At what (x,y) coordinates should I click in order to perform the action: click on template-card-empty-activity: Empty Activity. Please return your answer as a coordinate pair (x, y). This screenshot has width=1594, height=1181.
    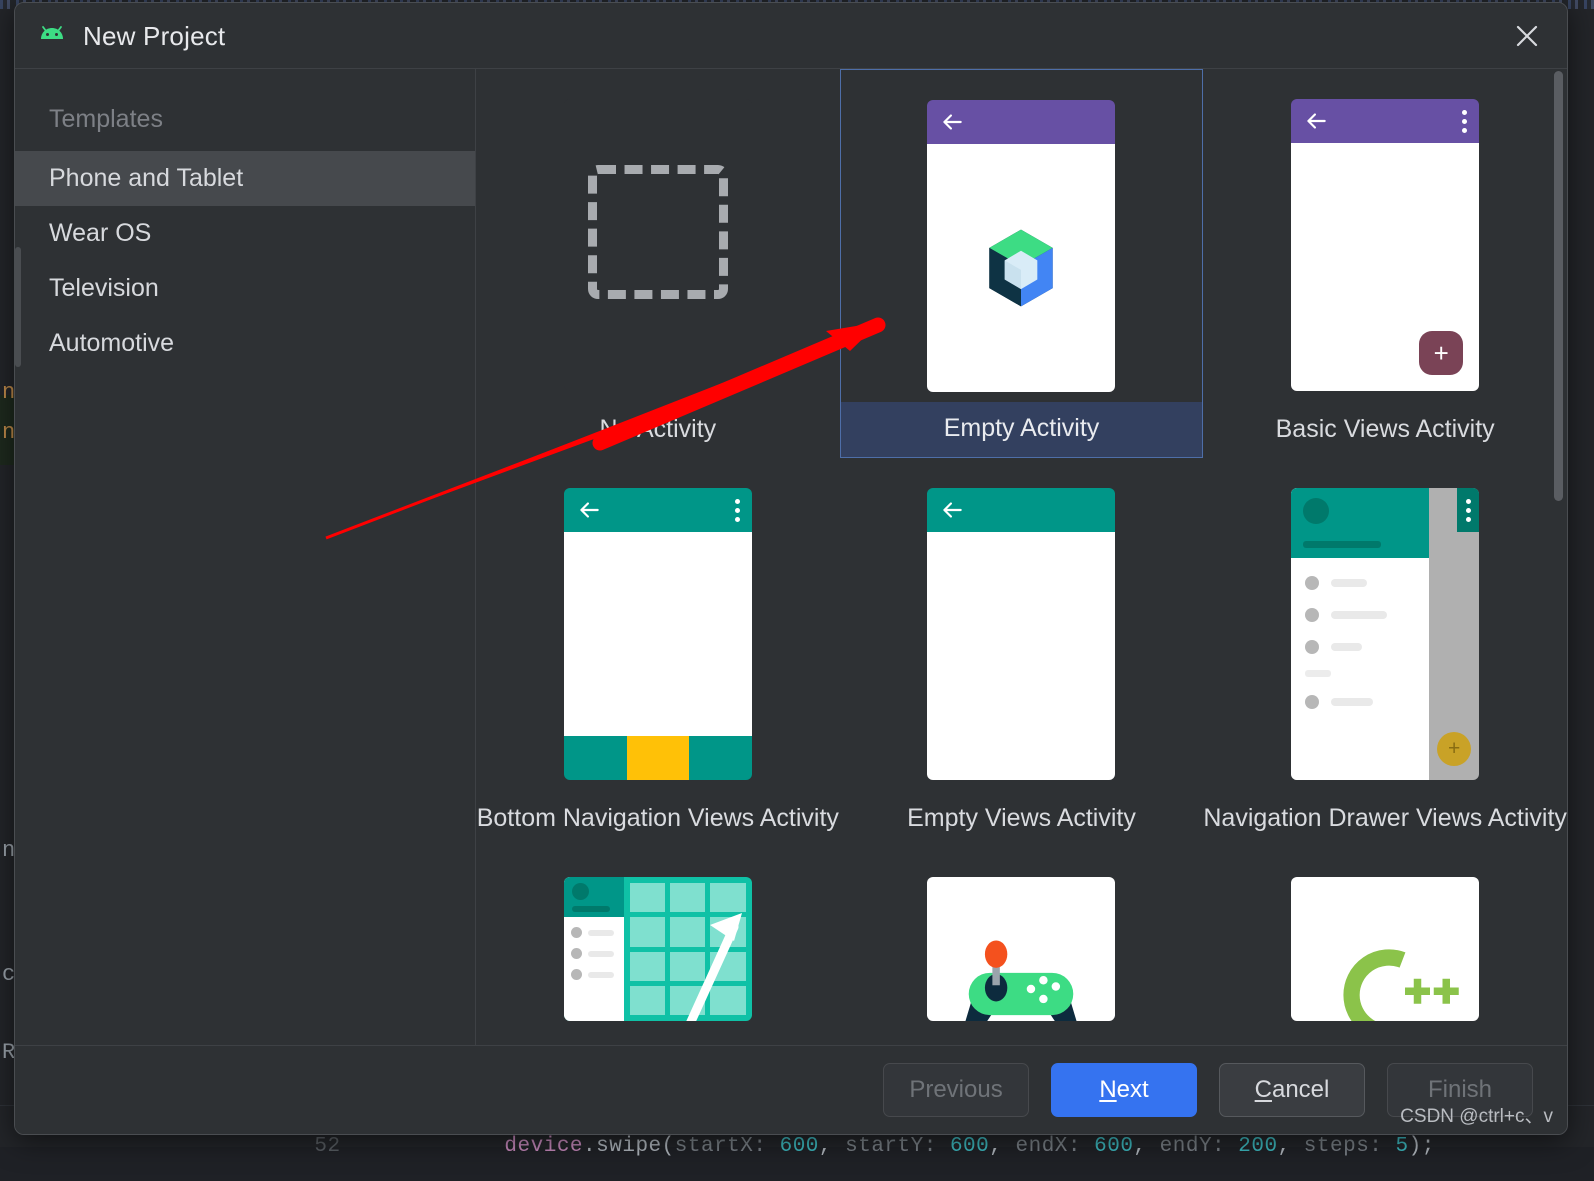
    Looking at the image, I should click on (1021, 263).